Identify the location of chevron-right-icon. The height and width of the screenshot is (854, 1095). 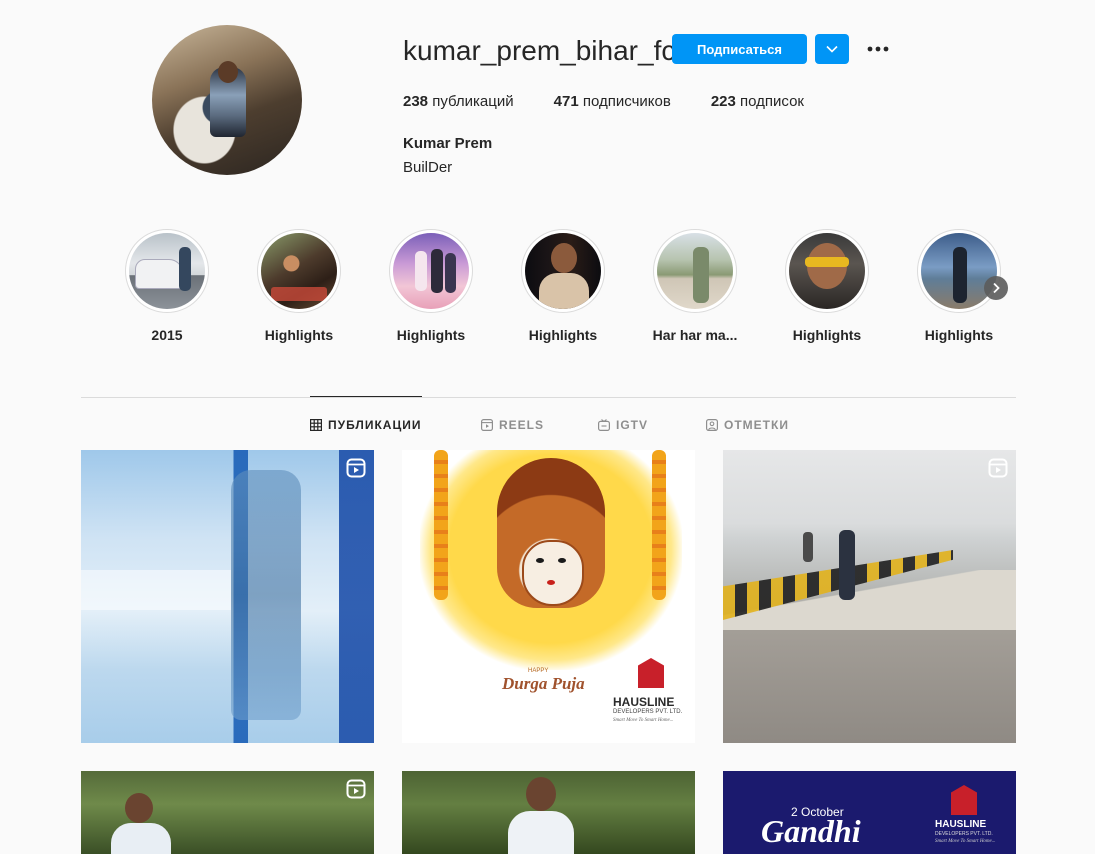
(996, 288).